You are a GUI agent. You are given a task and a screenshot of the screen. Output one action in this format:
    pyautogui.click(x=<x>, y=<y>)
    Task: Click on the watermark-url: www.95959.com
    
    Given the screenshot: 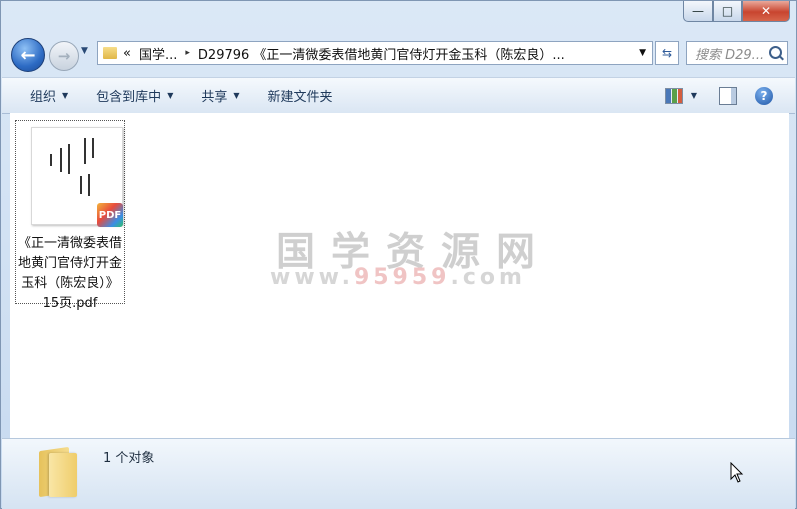 What is the action you would take?
    pyautogui.click(x=398, y=277)
    